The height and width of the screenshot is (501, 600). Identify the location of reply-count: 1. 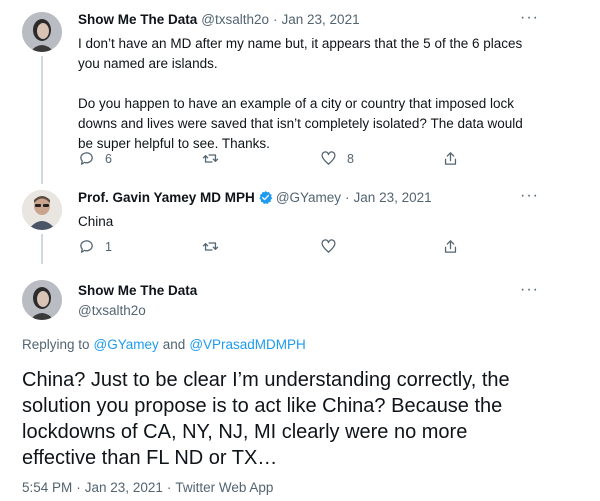
(108, 246).